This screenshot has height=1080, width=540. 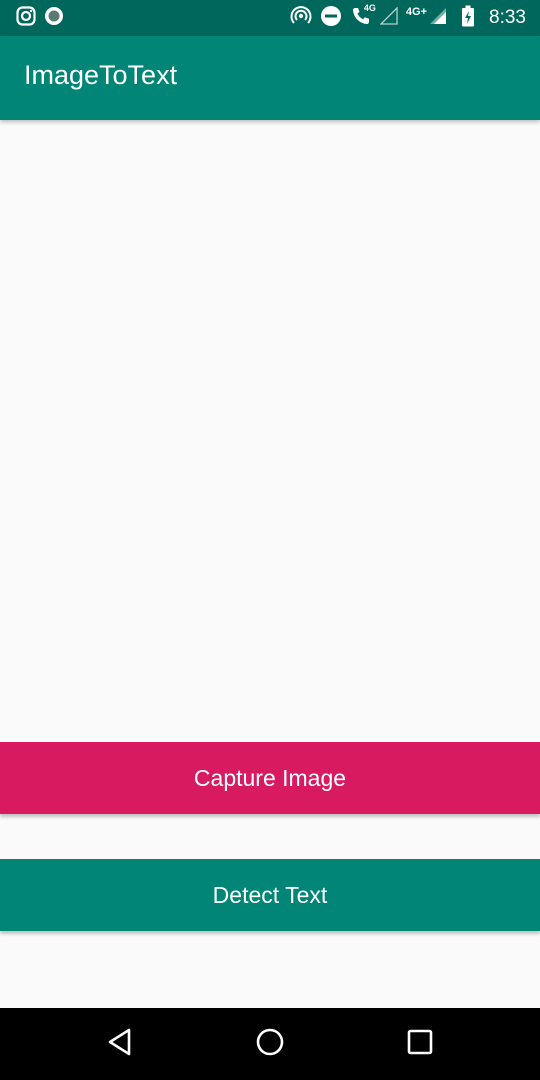 I want to click on status-right-icons: 4G 4G+ 8:33, so click(x=408, y=17).